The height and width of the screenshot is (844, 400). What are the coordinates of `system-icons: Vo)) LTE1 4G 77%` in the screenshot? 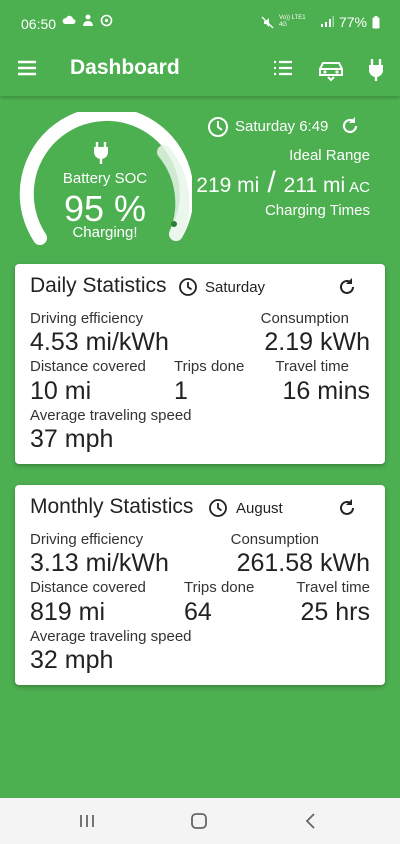 It's located at (320, 22).